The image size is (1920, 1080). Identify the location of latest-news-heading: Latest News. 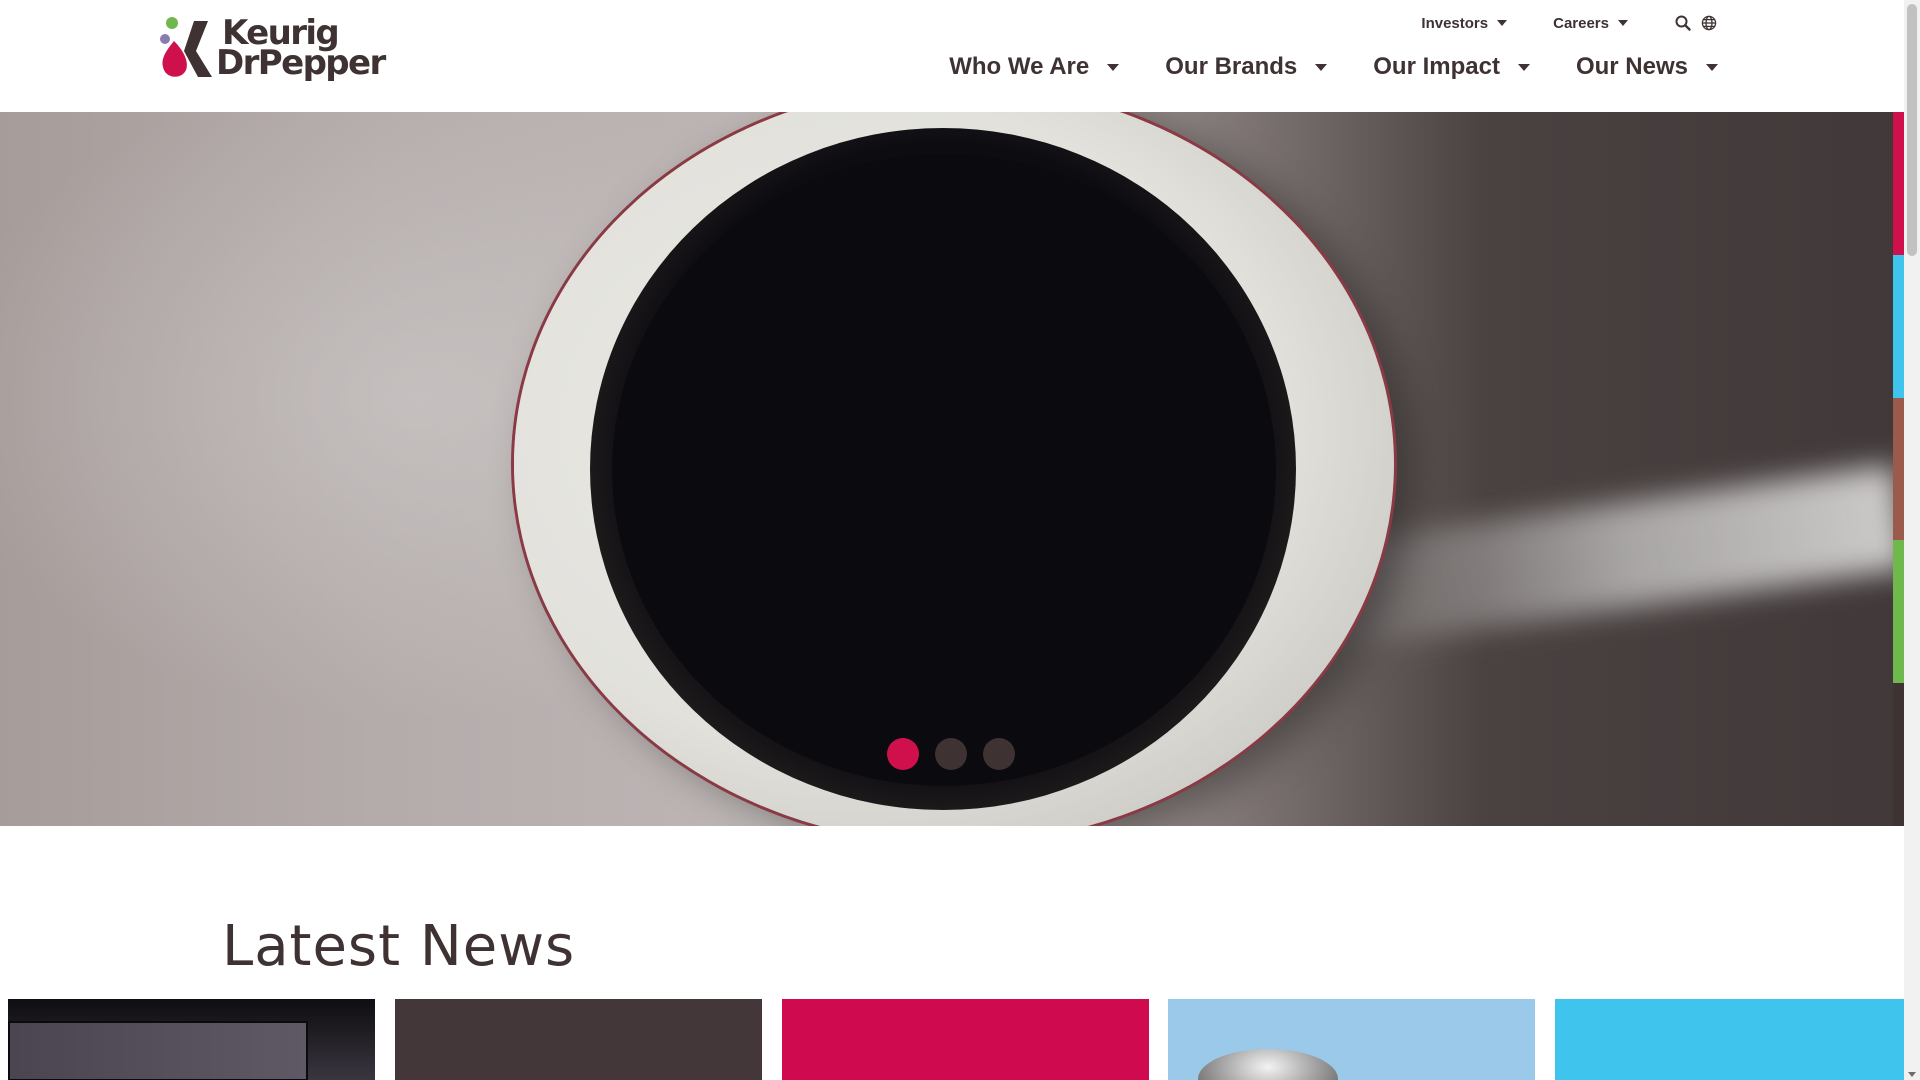
(399, 946).